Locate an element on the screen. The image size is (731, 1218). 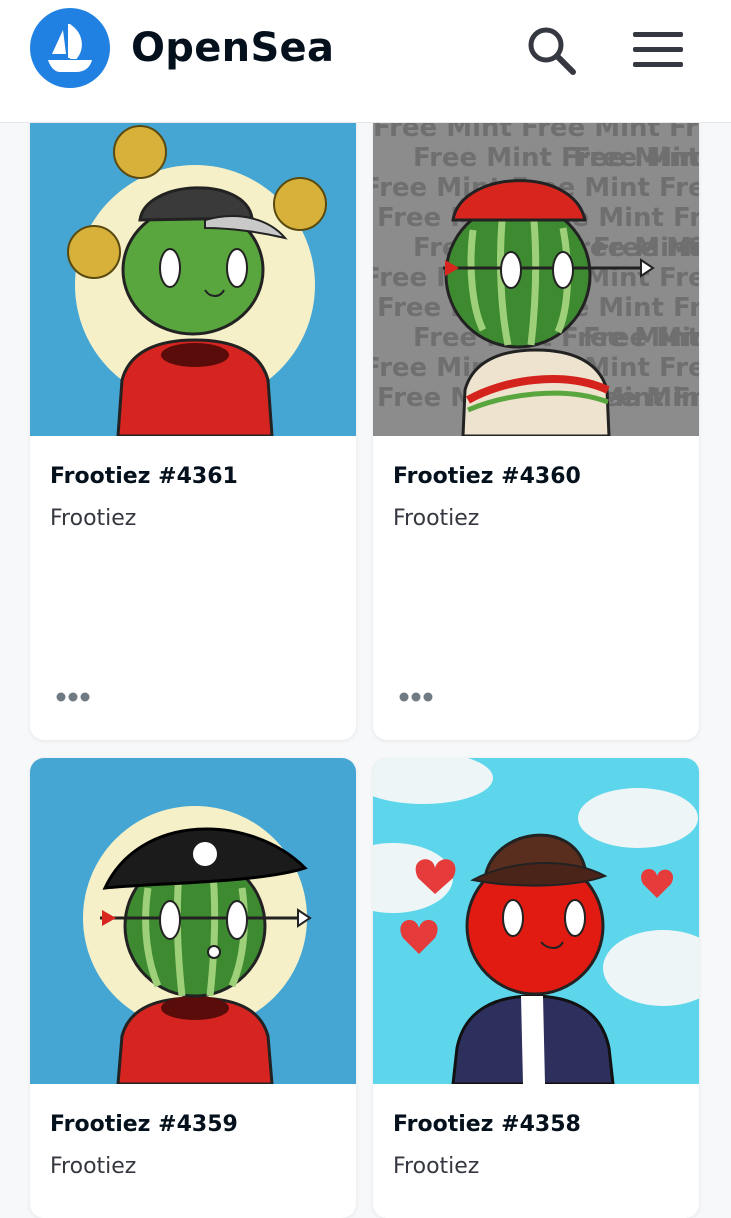
nft-title: Frootiez #4358 is located at coordinates (487, 1124).